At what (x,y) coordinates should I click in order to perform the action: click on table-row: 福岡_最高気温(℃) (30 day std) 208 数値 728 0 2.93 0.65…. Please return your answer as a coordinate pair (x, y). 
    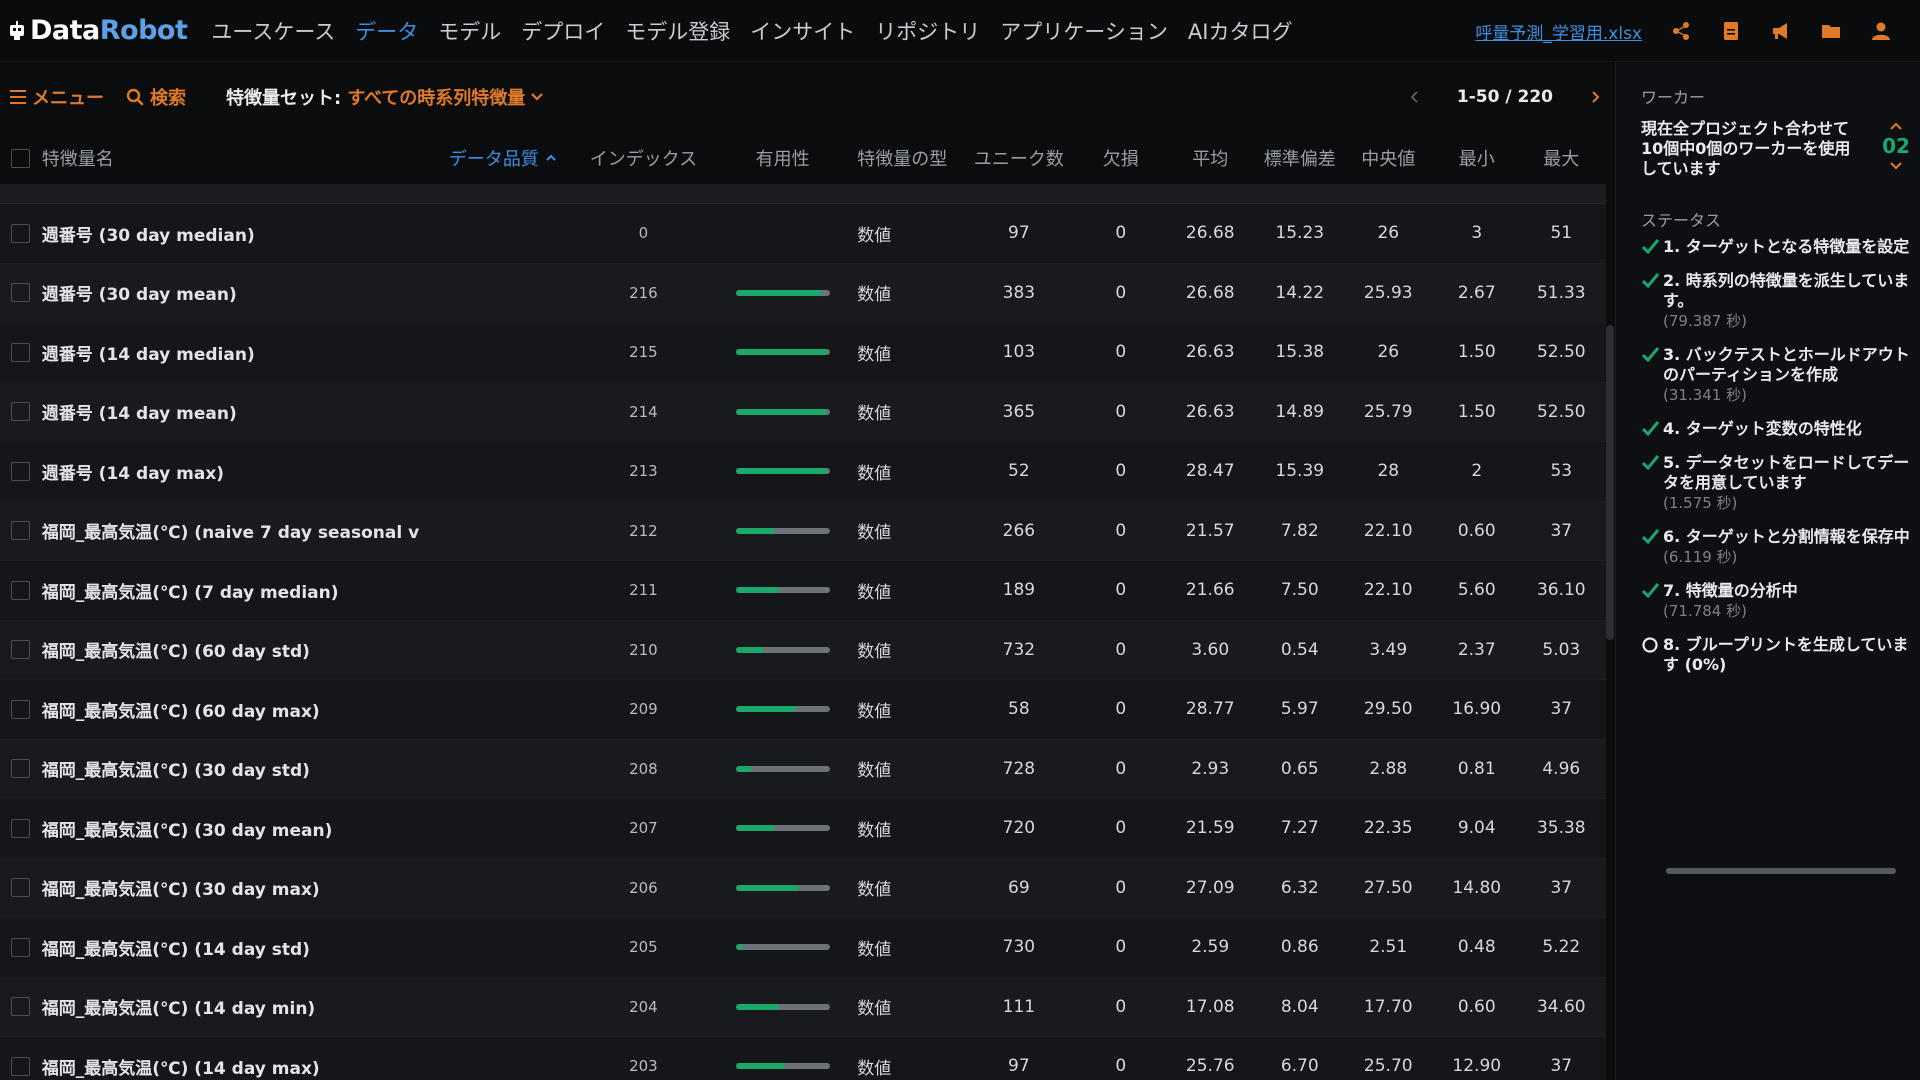
    Looking at the image, I should click on (803, 769).